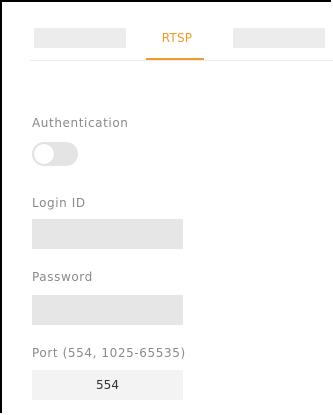  What do you see at coordinates (109, 353) in the screenshot?
I see `port-label: Port (554, 1025-65535)` at bounding box center [109, 353].